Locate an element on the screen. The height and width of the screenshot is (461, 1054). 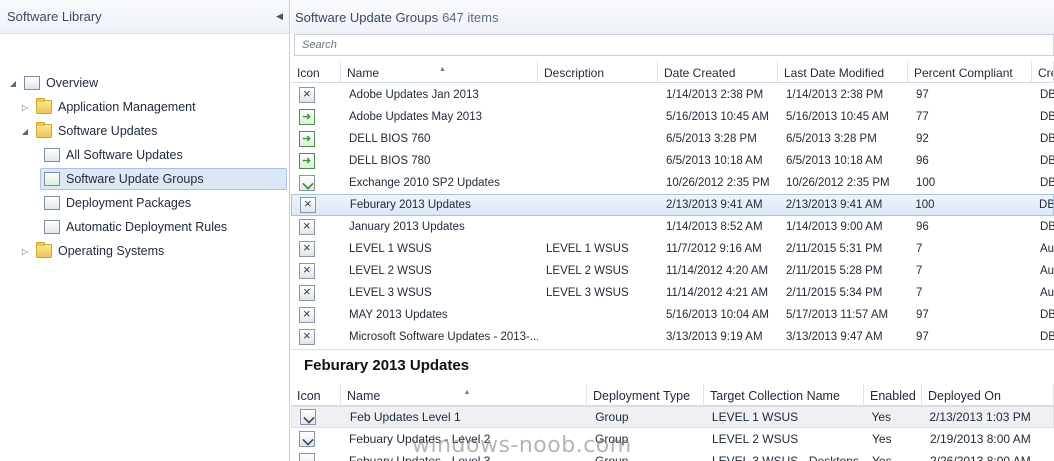
sort-ascending-icon: ▲ is located at coordinates (467, 392).